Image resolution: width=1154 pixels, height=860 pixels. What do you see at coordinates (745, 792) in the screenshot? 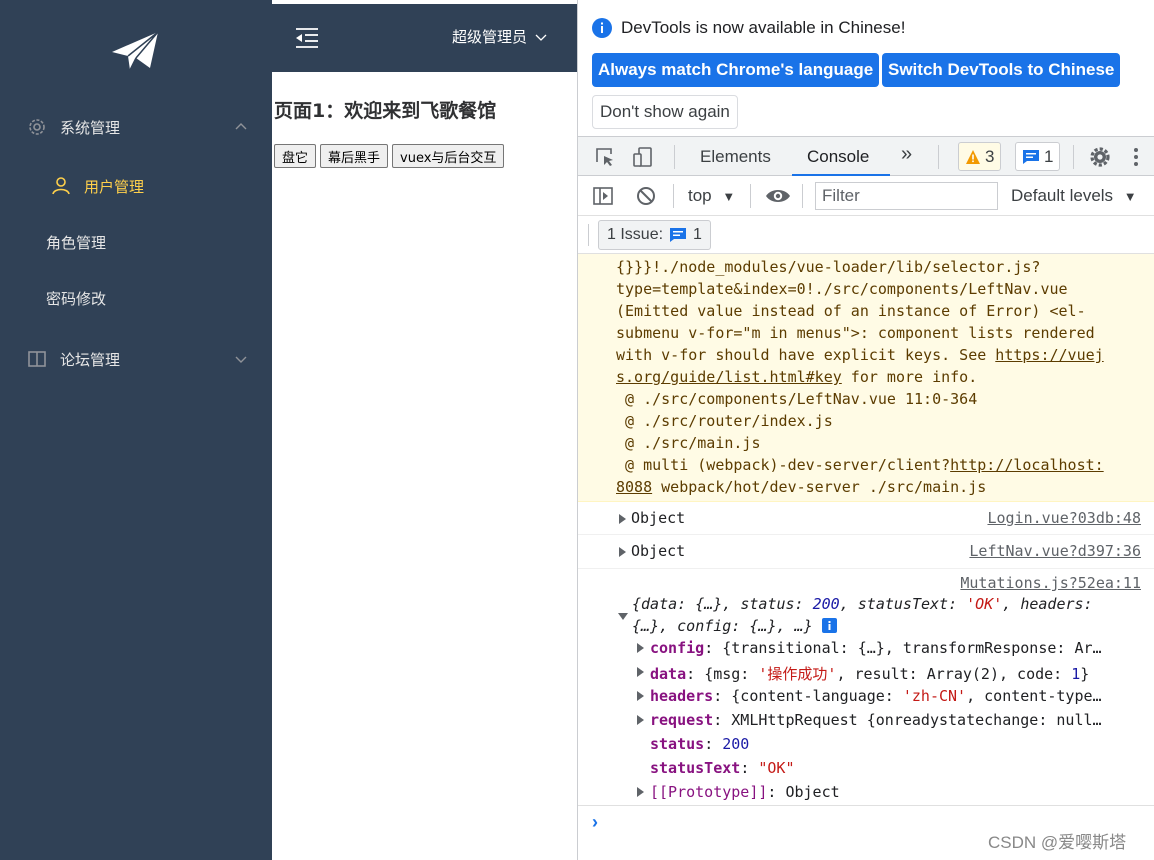
I see `prop-prototype: [[Prototype]]: Object` at bounding box center [745, 792].